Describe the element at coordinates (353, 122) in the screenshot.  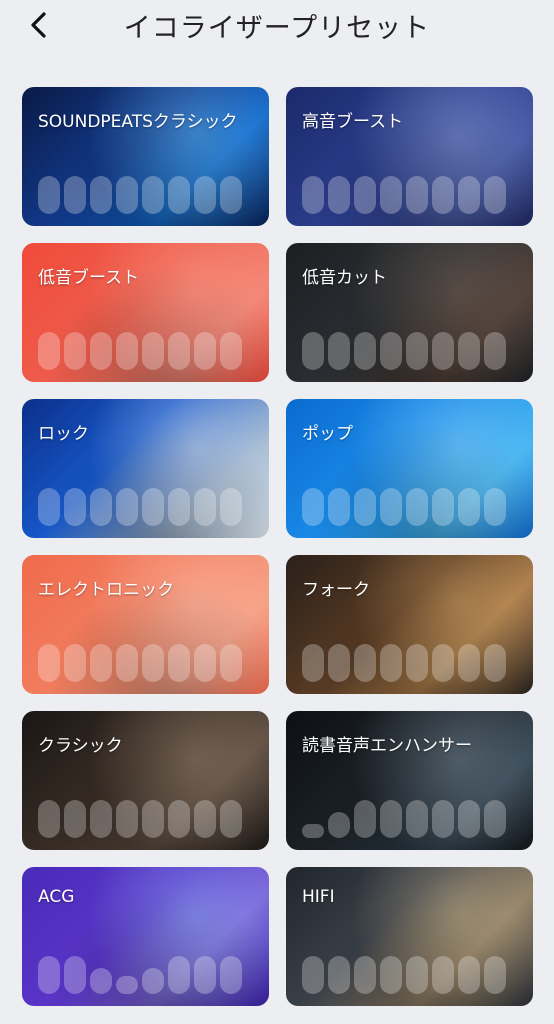
I see `preset-label: 高音ブースト` at that location.